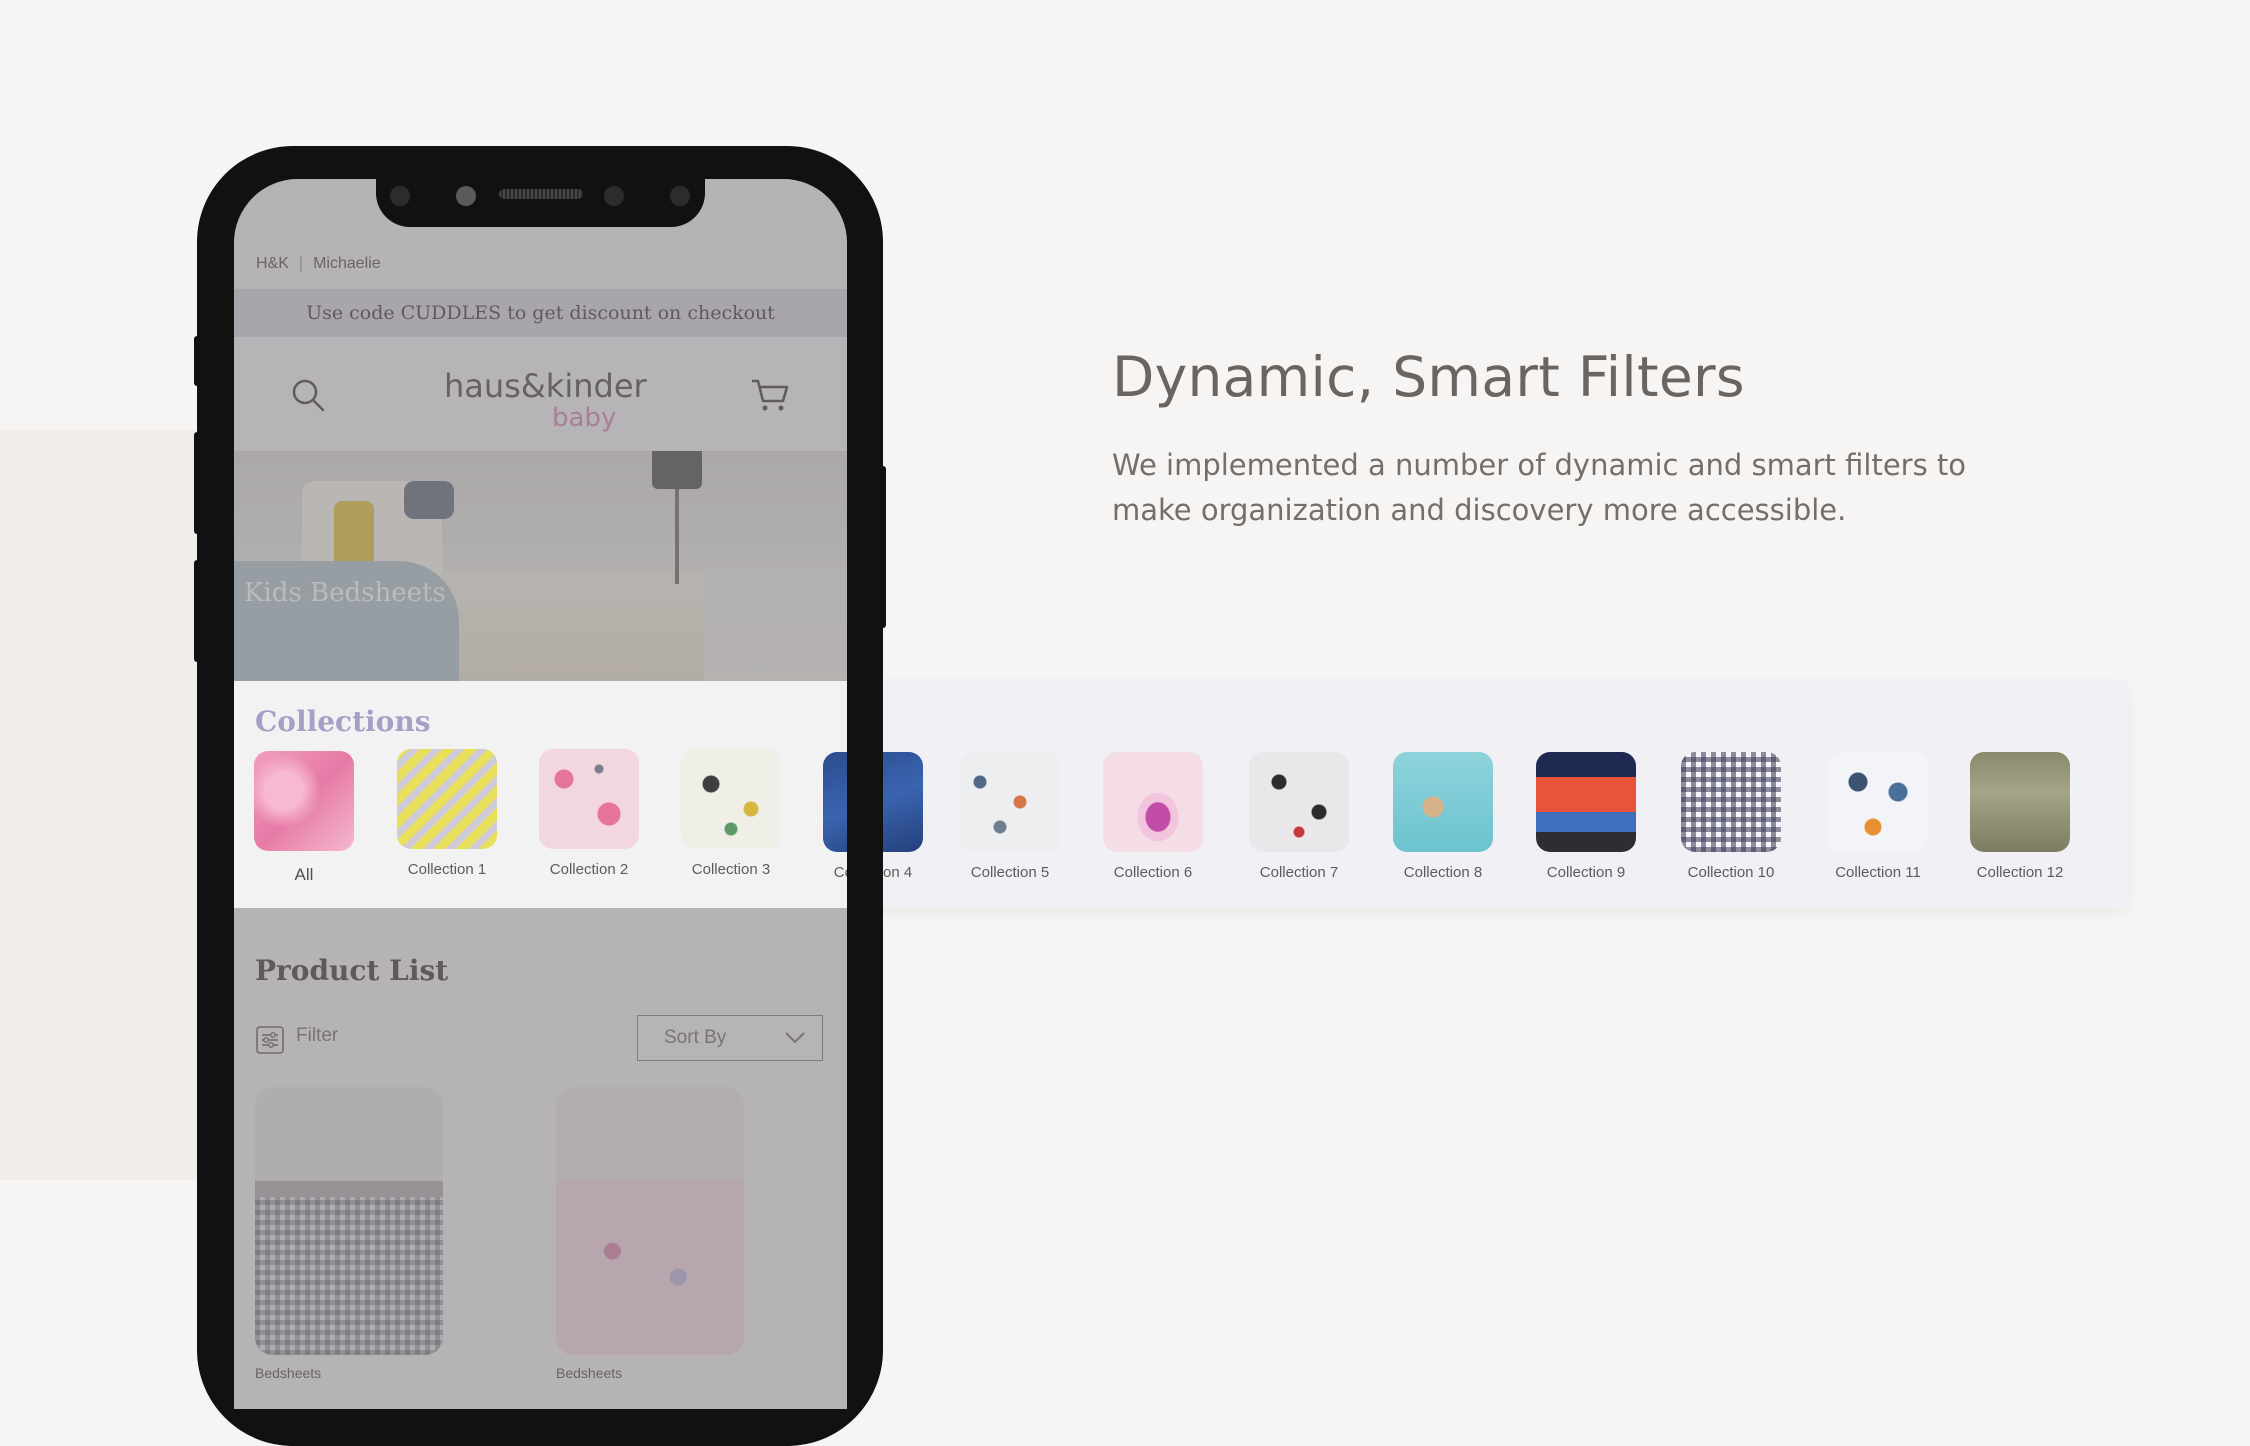  What do you see at coordinates (1299, 872) in the screenshot?
I see `collection-label: Collection 7` at bounding box center [1299, 872].